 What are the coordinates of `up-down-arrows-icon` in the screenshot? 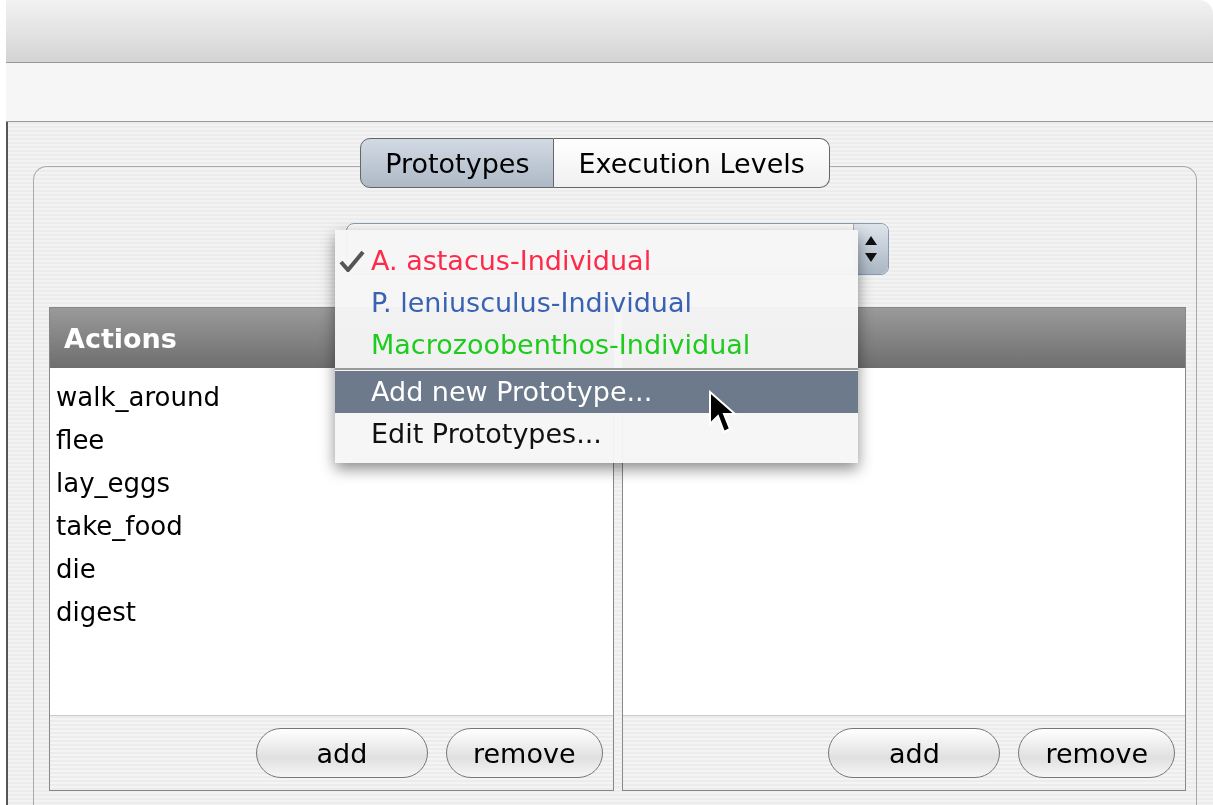 It's located at (871, 249).